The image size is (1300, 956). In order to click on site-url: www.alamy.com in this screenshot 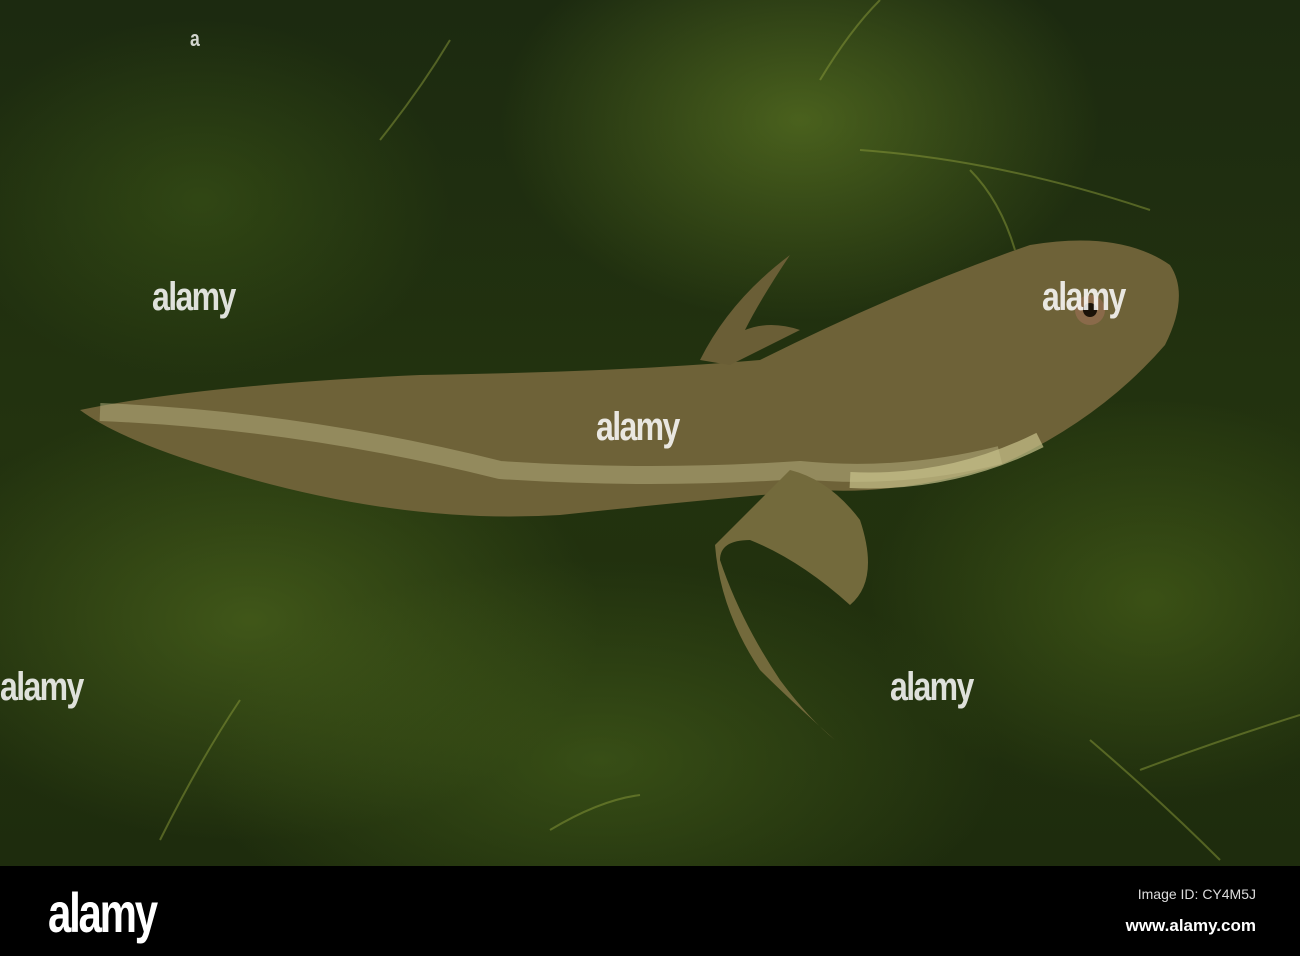, I will do `click(1190, 925)`.